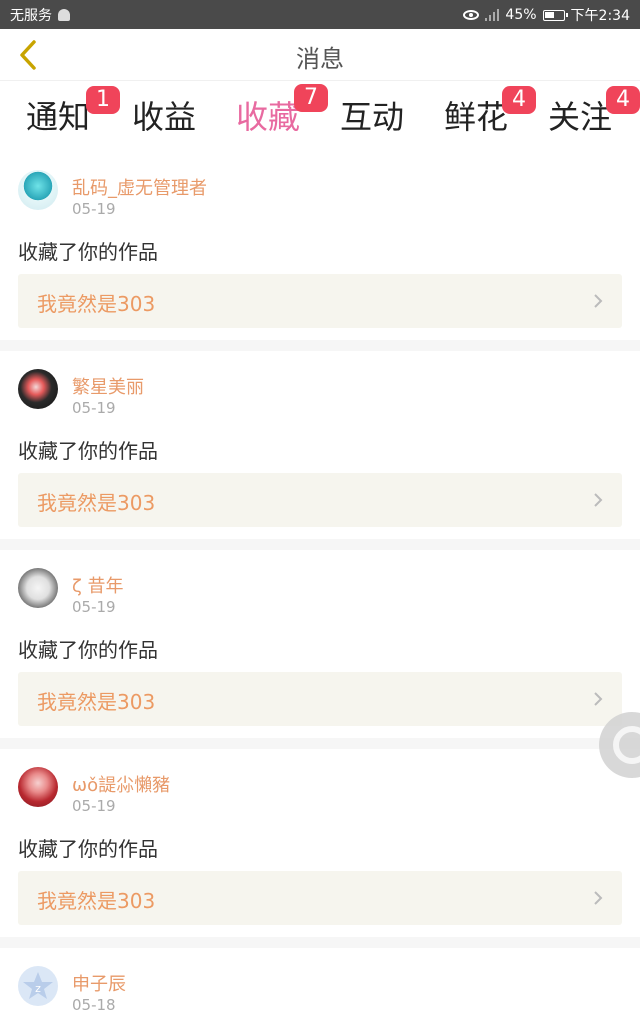 The height and width of the screenshot is (1024, 640). What do you see at coordinates (98, 585) in the screenshot?
I see `username: ζ 昔年` at bounding box center [98, 585].